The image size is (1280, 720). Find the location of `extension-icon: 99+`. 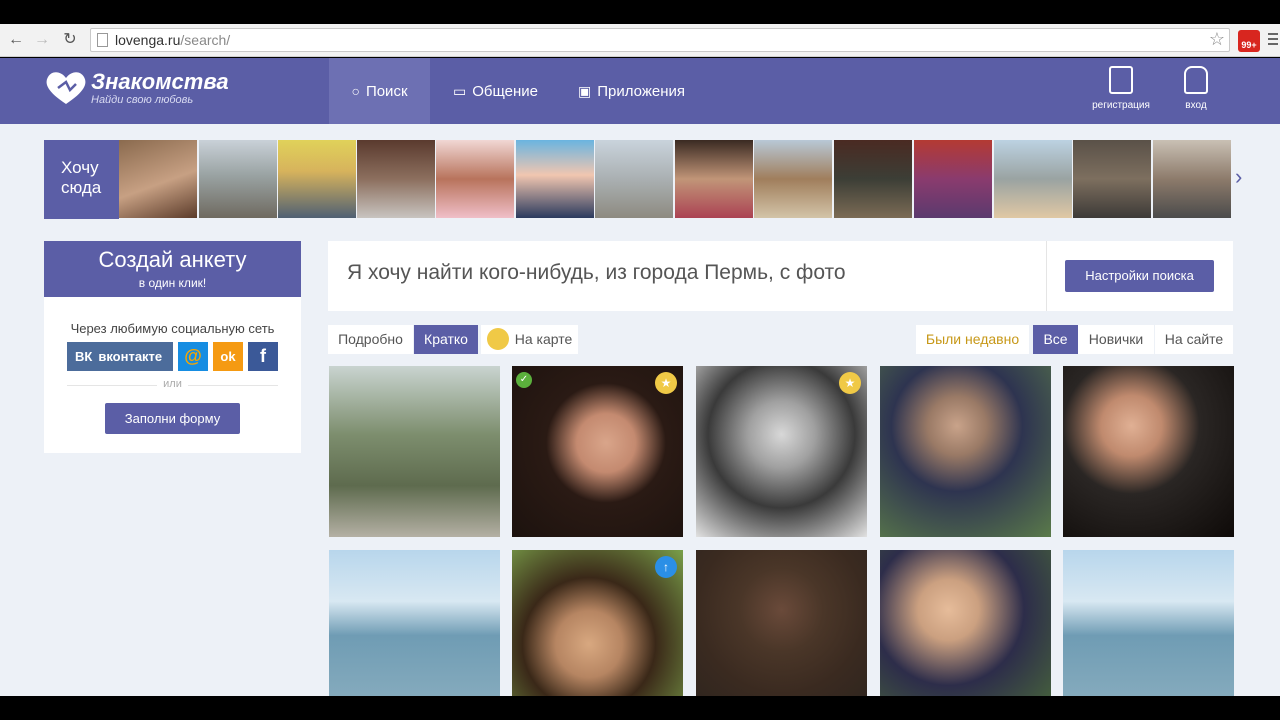

extension-icon: 99+ is located at coordinates (1249, 41).